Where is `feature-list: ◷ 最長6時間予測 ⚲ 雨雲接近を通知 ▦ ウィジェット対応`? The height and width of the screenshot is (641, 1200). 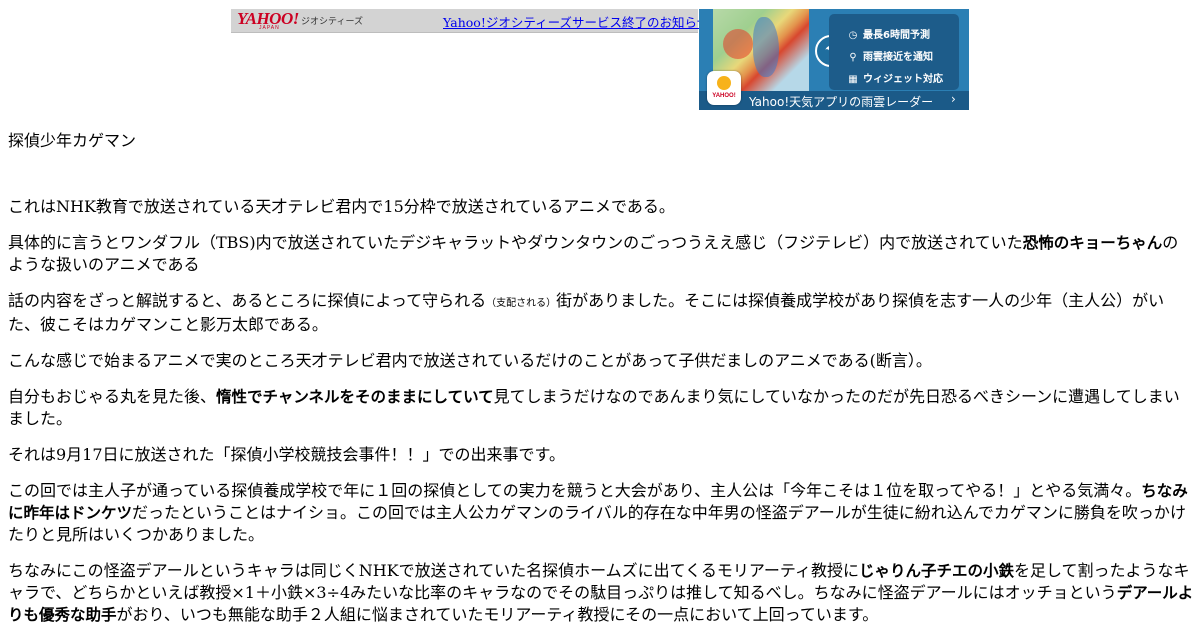
feature-list: ◷ 最長6時間予測 ⚲ 雨雲接近を通知 ▦ ウィジェット対応 is located at coordinates (894, 52).